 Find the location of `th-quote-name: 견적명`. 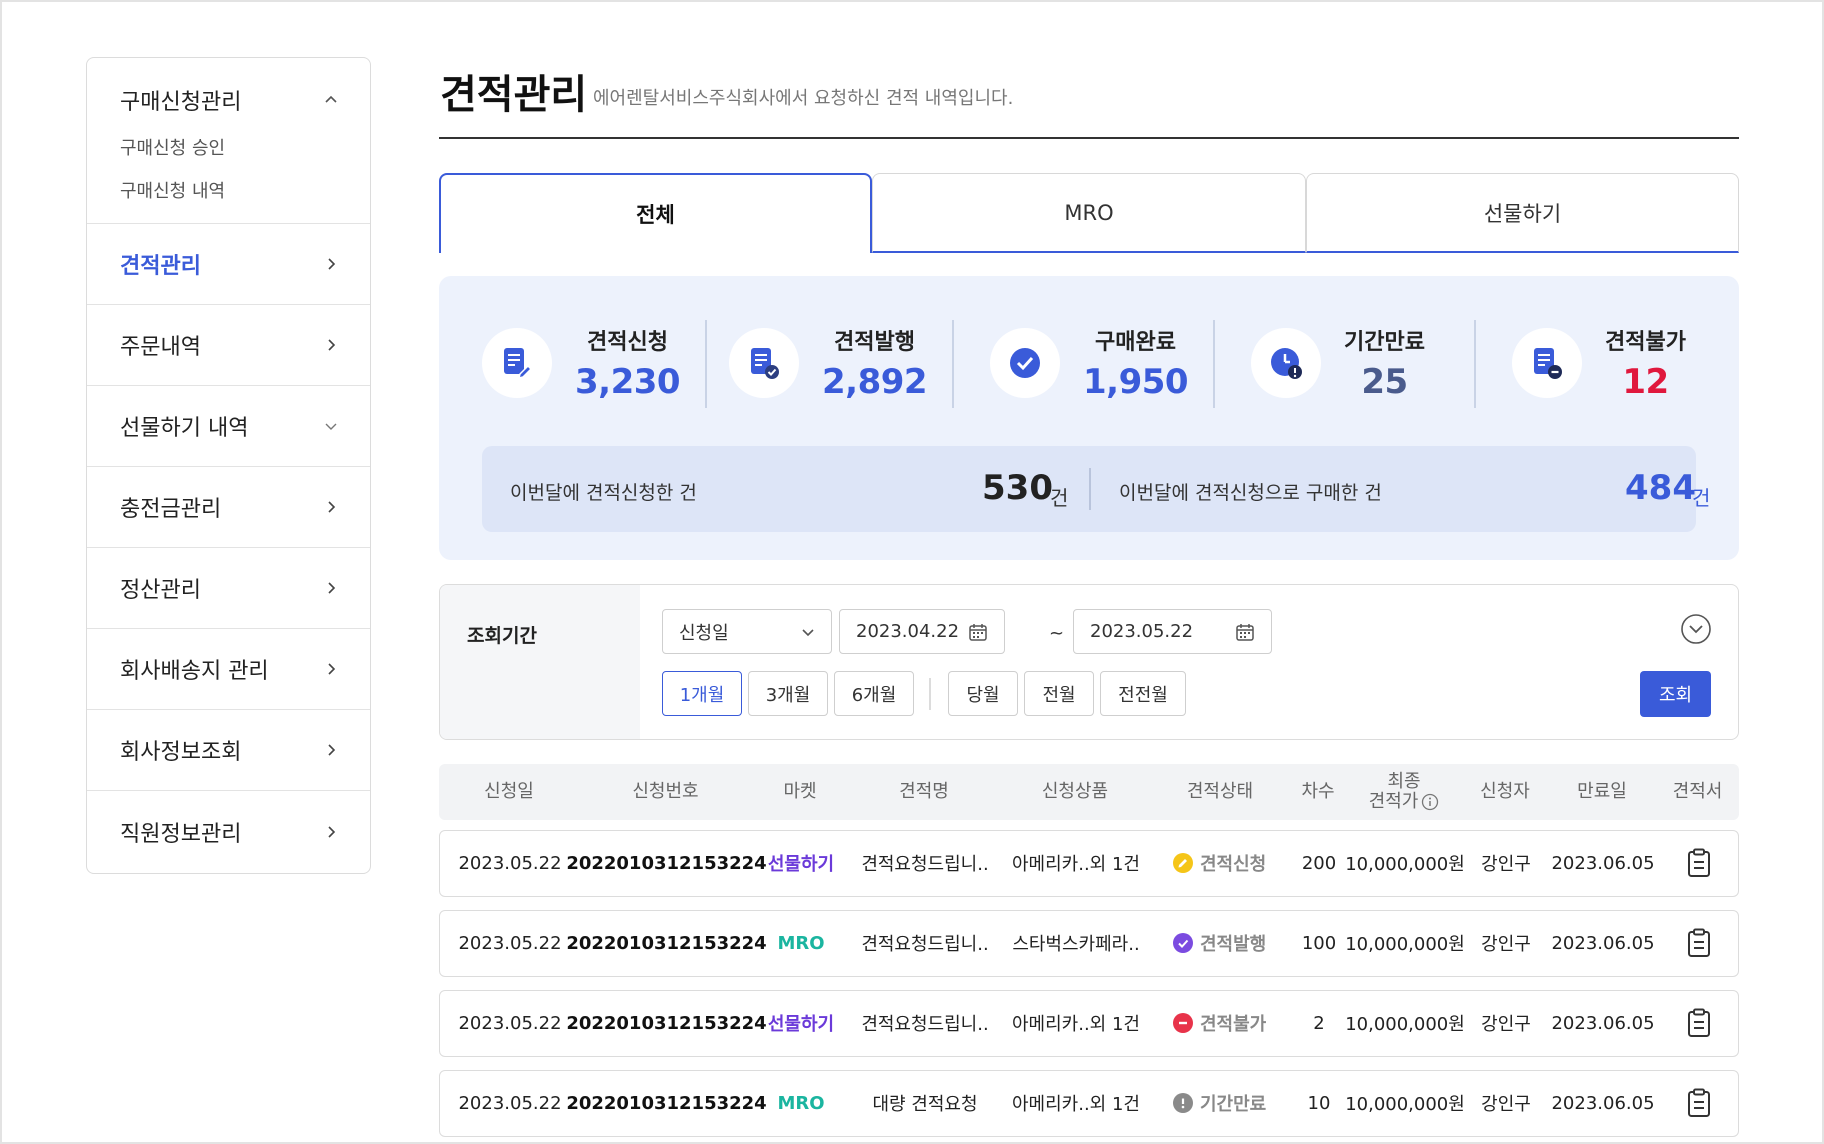

th-quote-name: 견적명 is located at coordinates (924, 792).